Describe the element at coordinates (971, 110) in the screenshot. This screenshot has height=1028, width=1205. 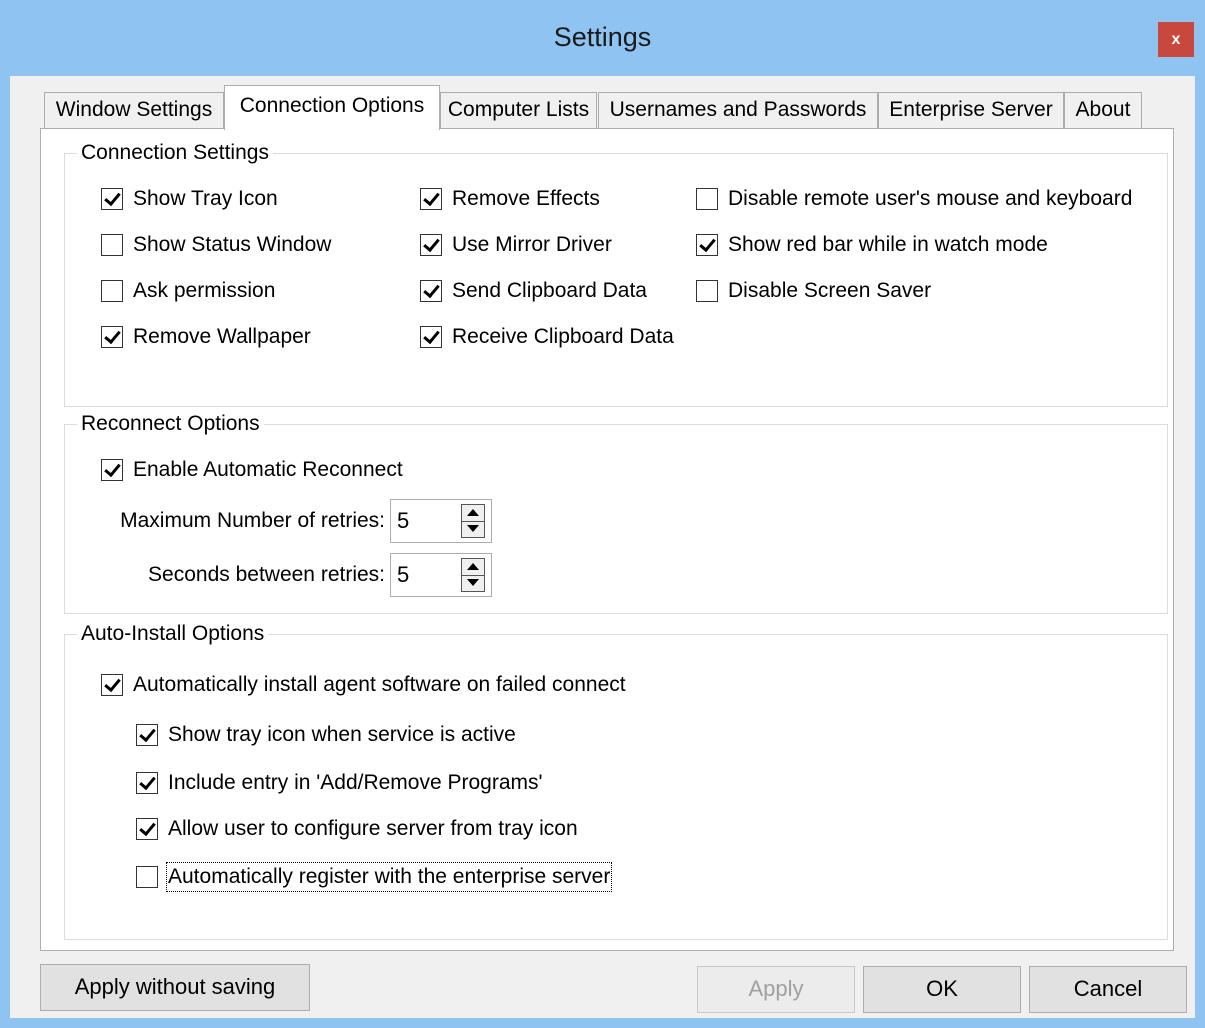
I see `tab-enterprise-server: Enterprise Server` at that location.